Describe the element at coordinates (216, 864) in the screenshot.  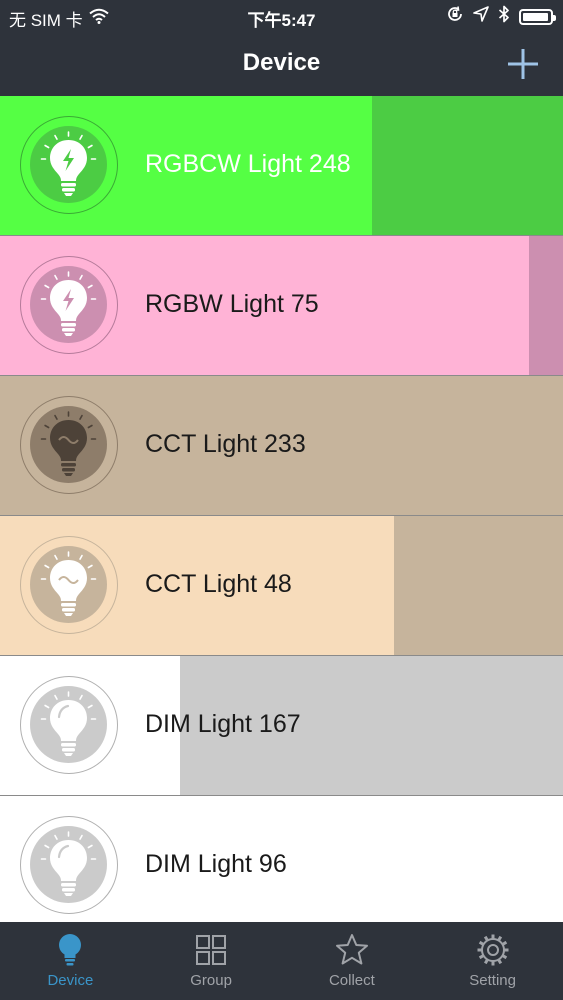
I see `device-name: DIM Light 96` at that location.